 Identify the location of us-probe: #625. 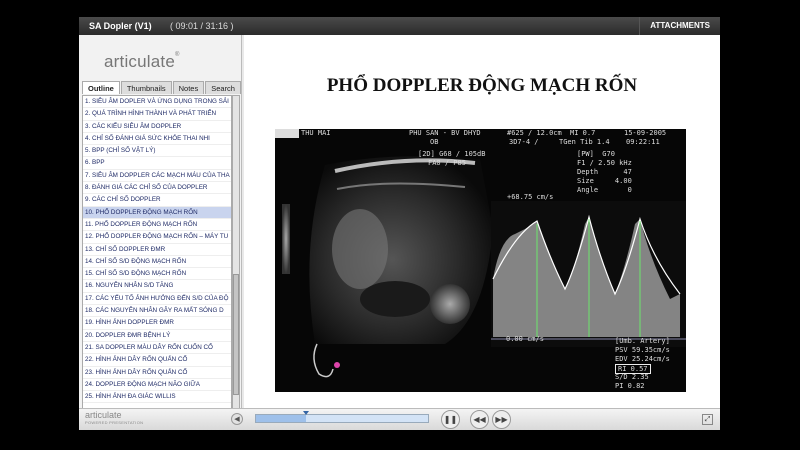
(515, 133).